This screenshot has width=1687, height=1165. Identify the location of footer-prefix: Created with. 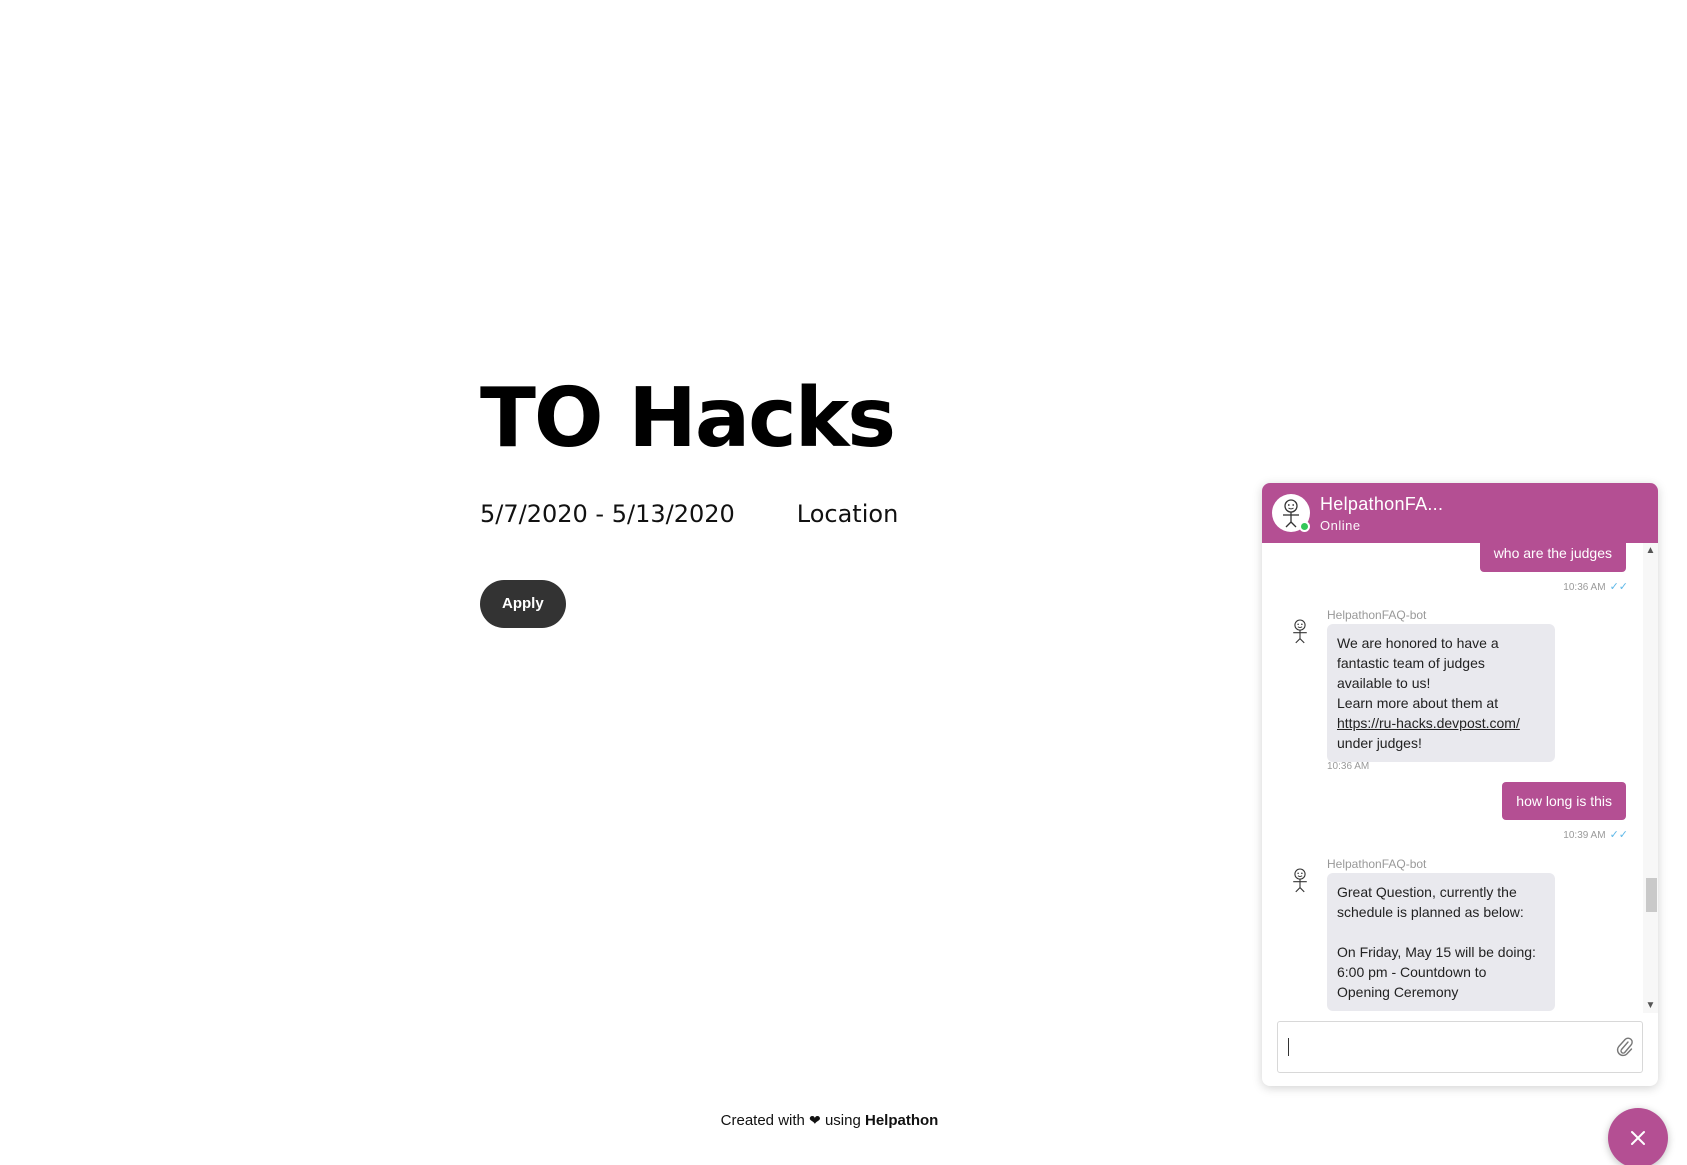
(762, 1120).